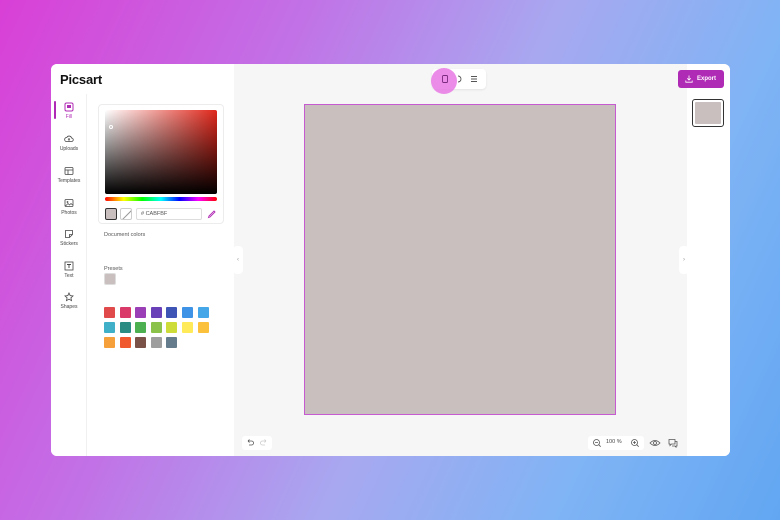 The height and width of the screenshot is (520, 780). I want to click on sidebar-item-shapes: Shapes, so click(69, 304).